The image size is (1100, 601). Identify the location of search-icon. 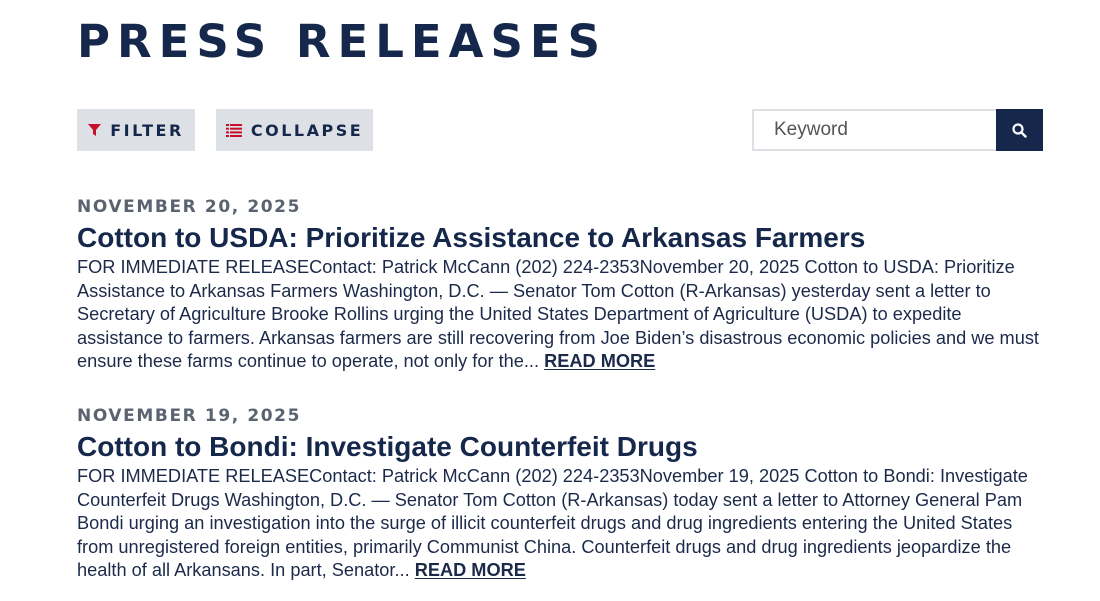
(1019, 130).